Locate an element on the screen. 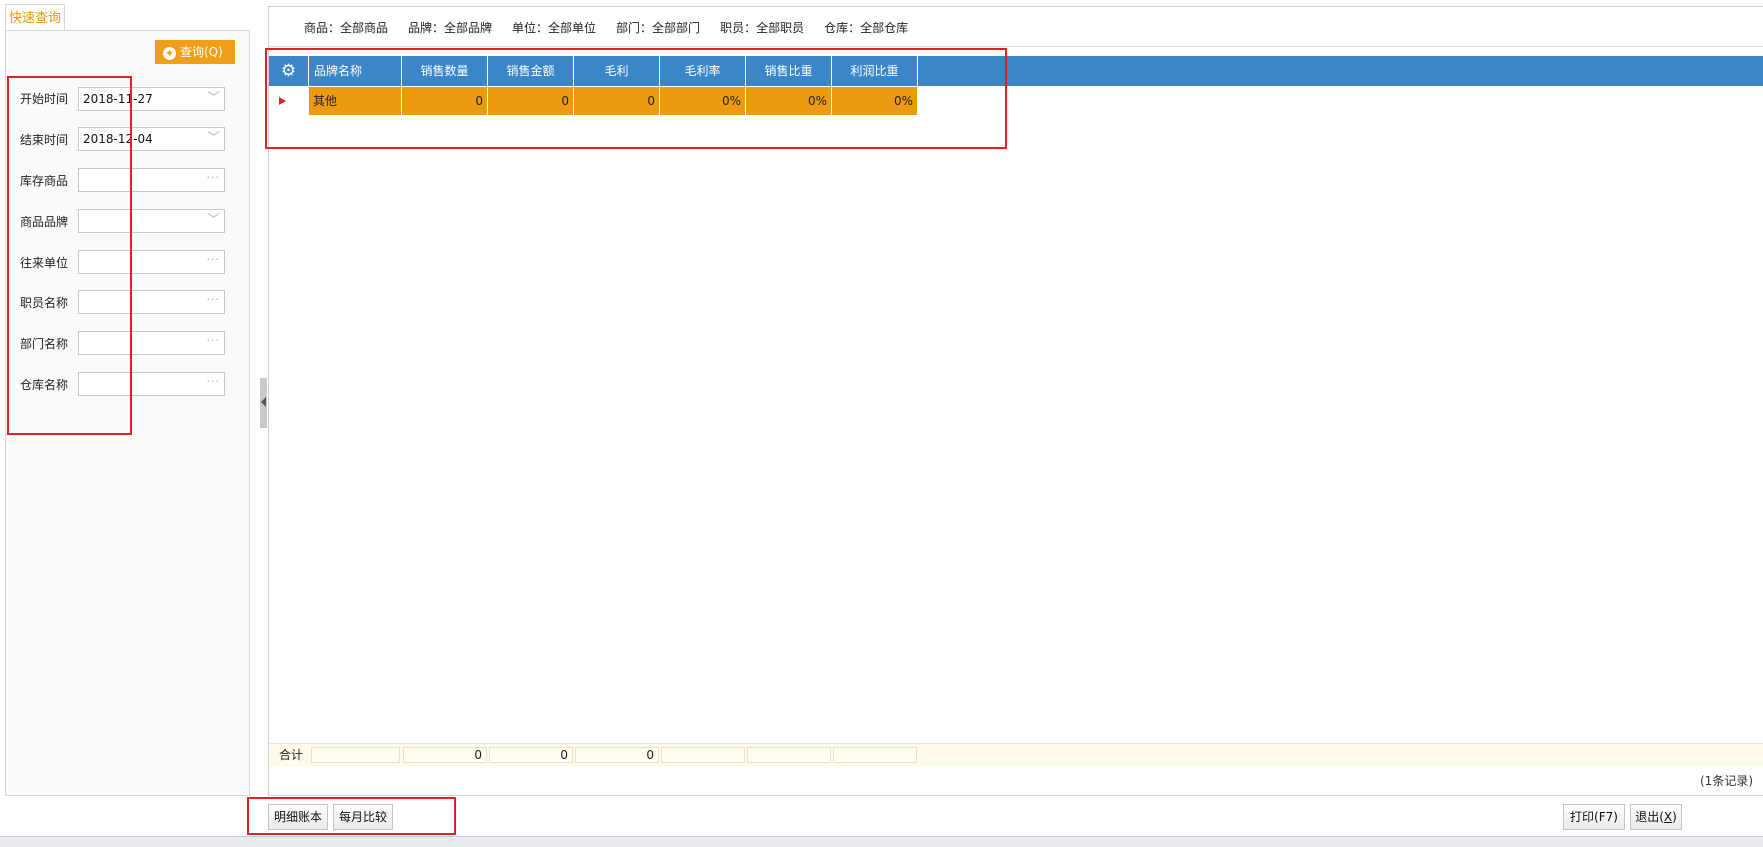 Image resolution: width=1763 pixels, height=847 pixels. total-profit-share is located at coordinates (875, 755).